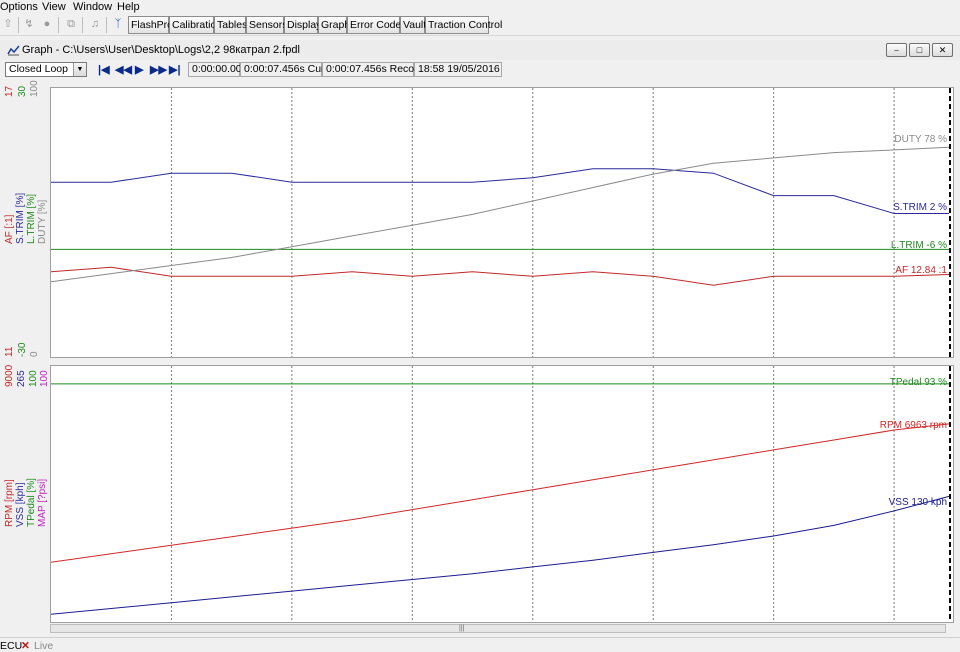 This screenshot has width=960, height=652. What do you see at coordinates (79, 69) in the screenshot?
I see `chevron-down-icon: ▼` at bounding box center [79, 69].